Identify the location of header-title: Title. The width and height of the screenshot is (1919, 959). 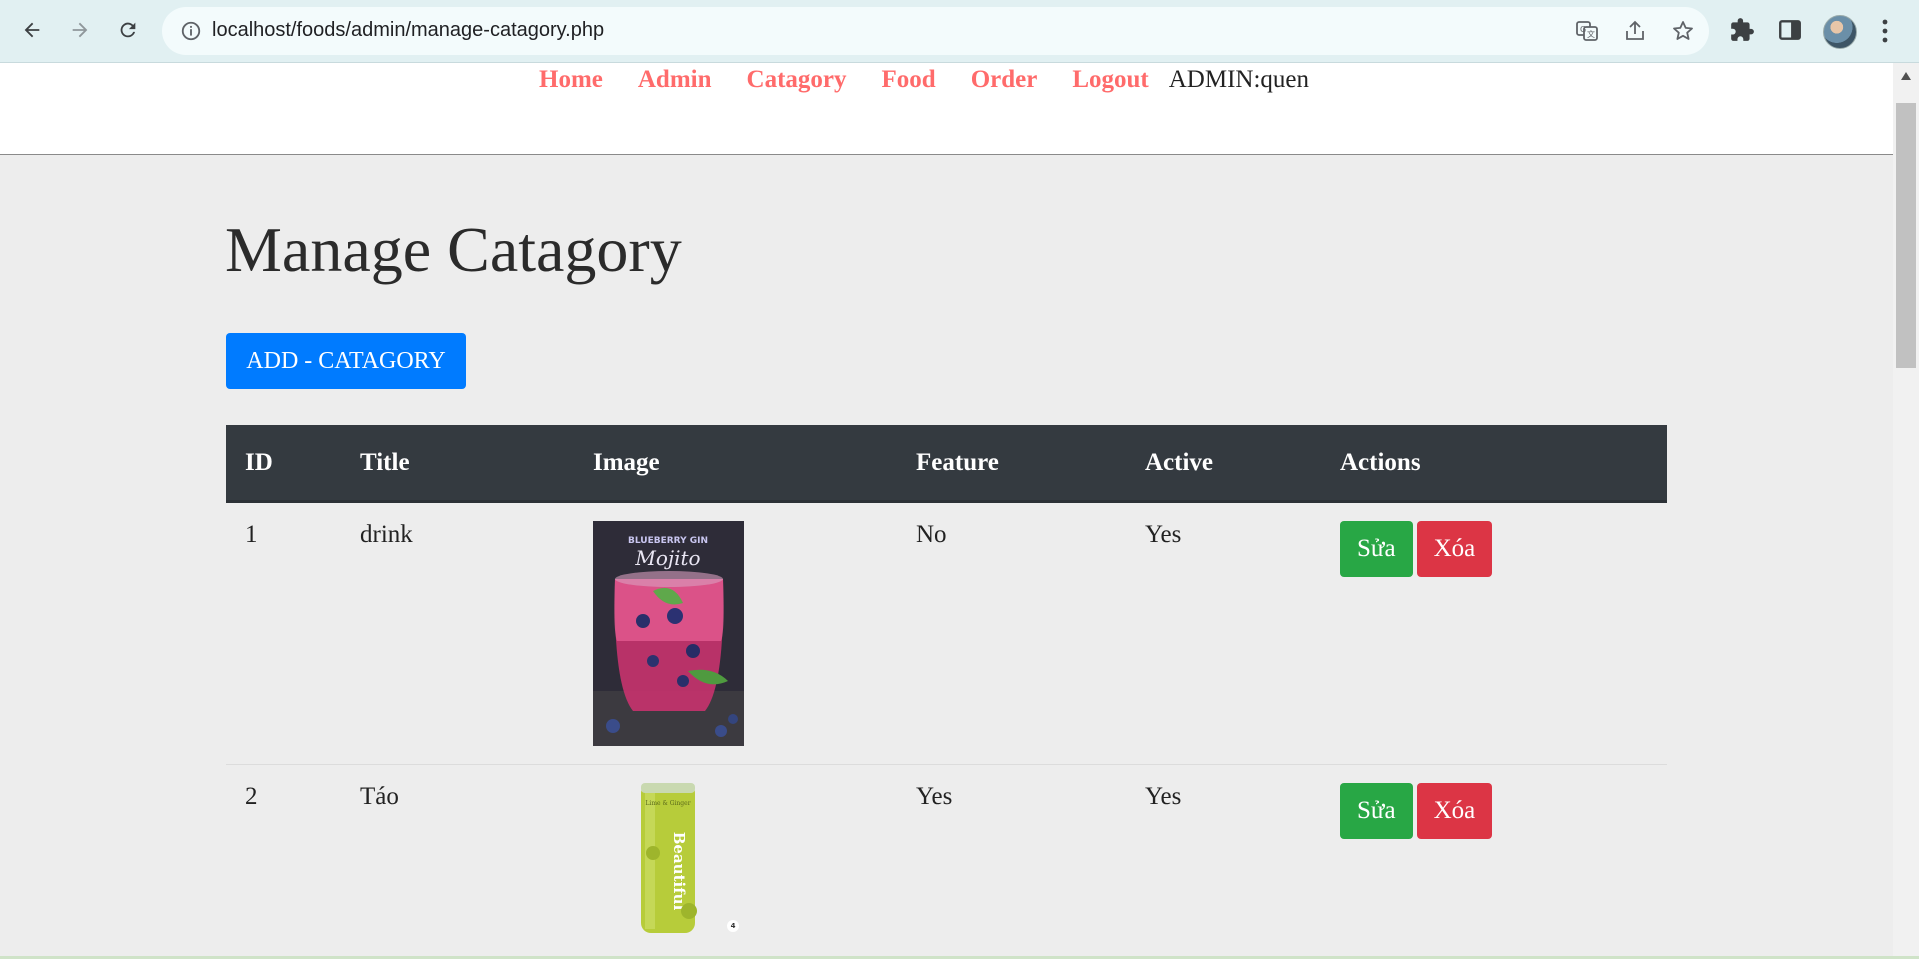
(457, 464).